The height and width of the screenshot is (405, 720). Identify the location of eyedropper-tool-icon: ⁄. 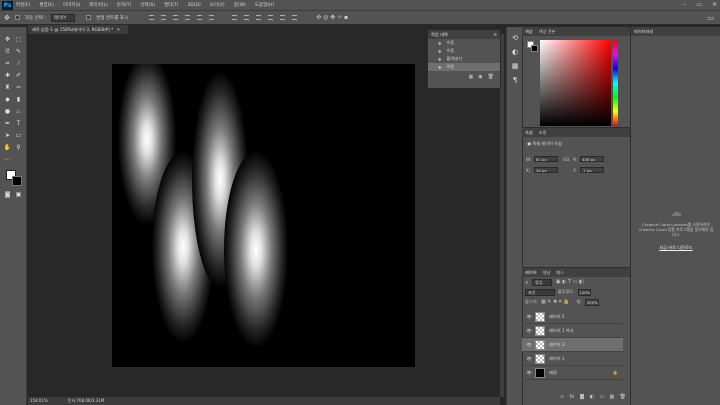
(18, 63).